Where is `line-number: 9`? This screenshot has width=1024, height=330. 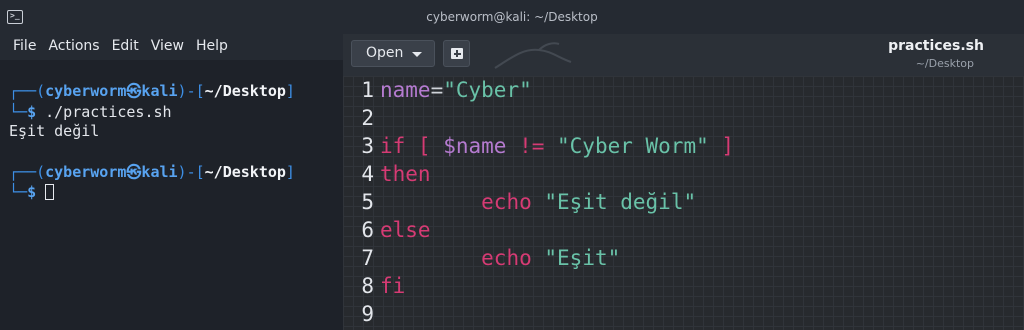 line-number: 9 is located at coordinates (367, 314).